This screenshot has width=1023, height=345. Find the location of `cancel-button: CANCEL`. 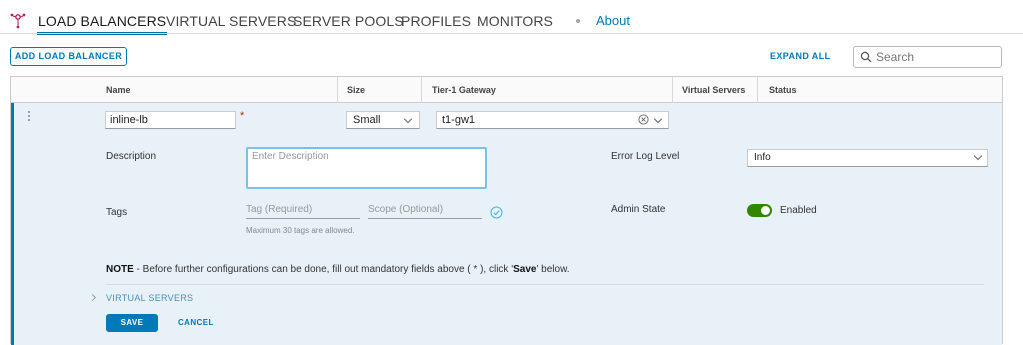

cancel-button: CANCEL is located at coordinates (196, 323).